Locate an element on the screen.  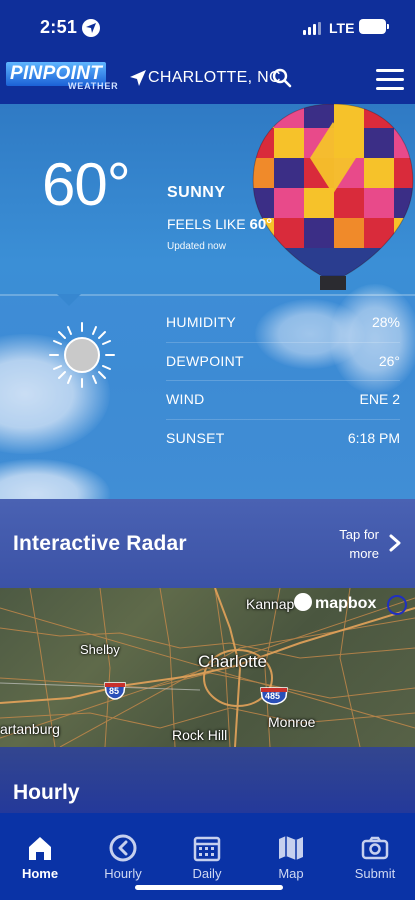
interstate-shield-icon: 85 is located at coordinates (115, 690).